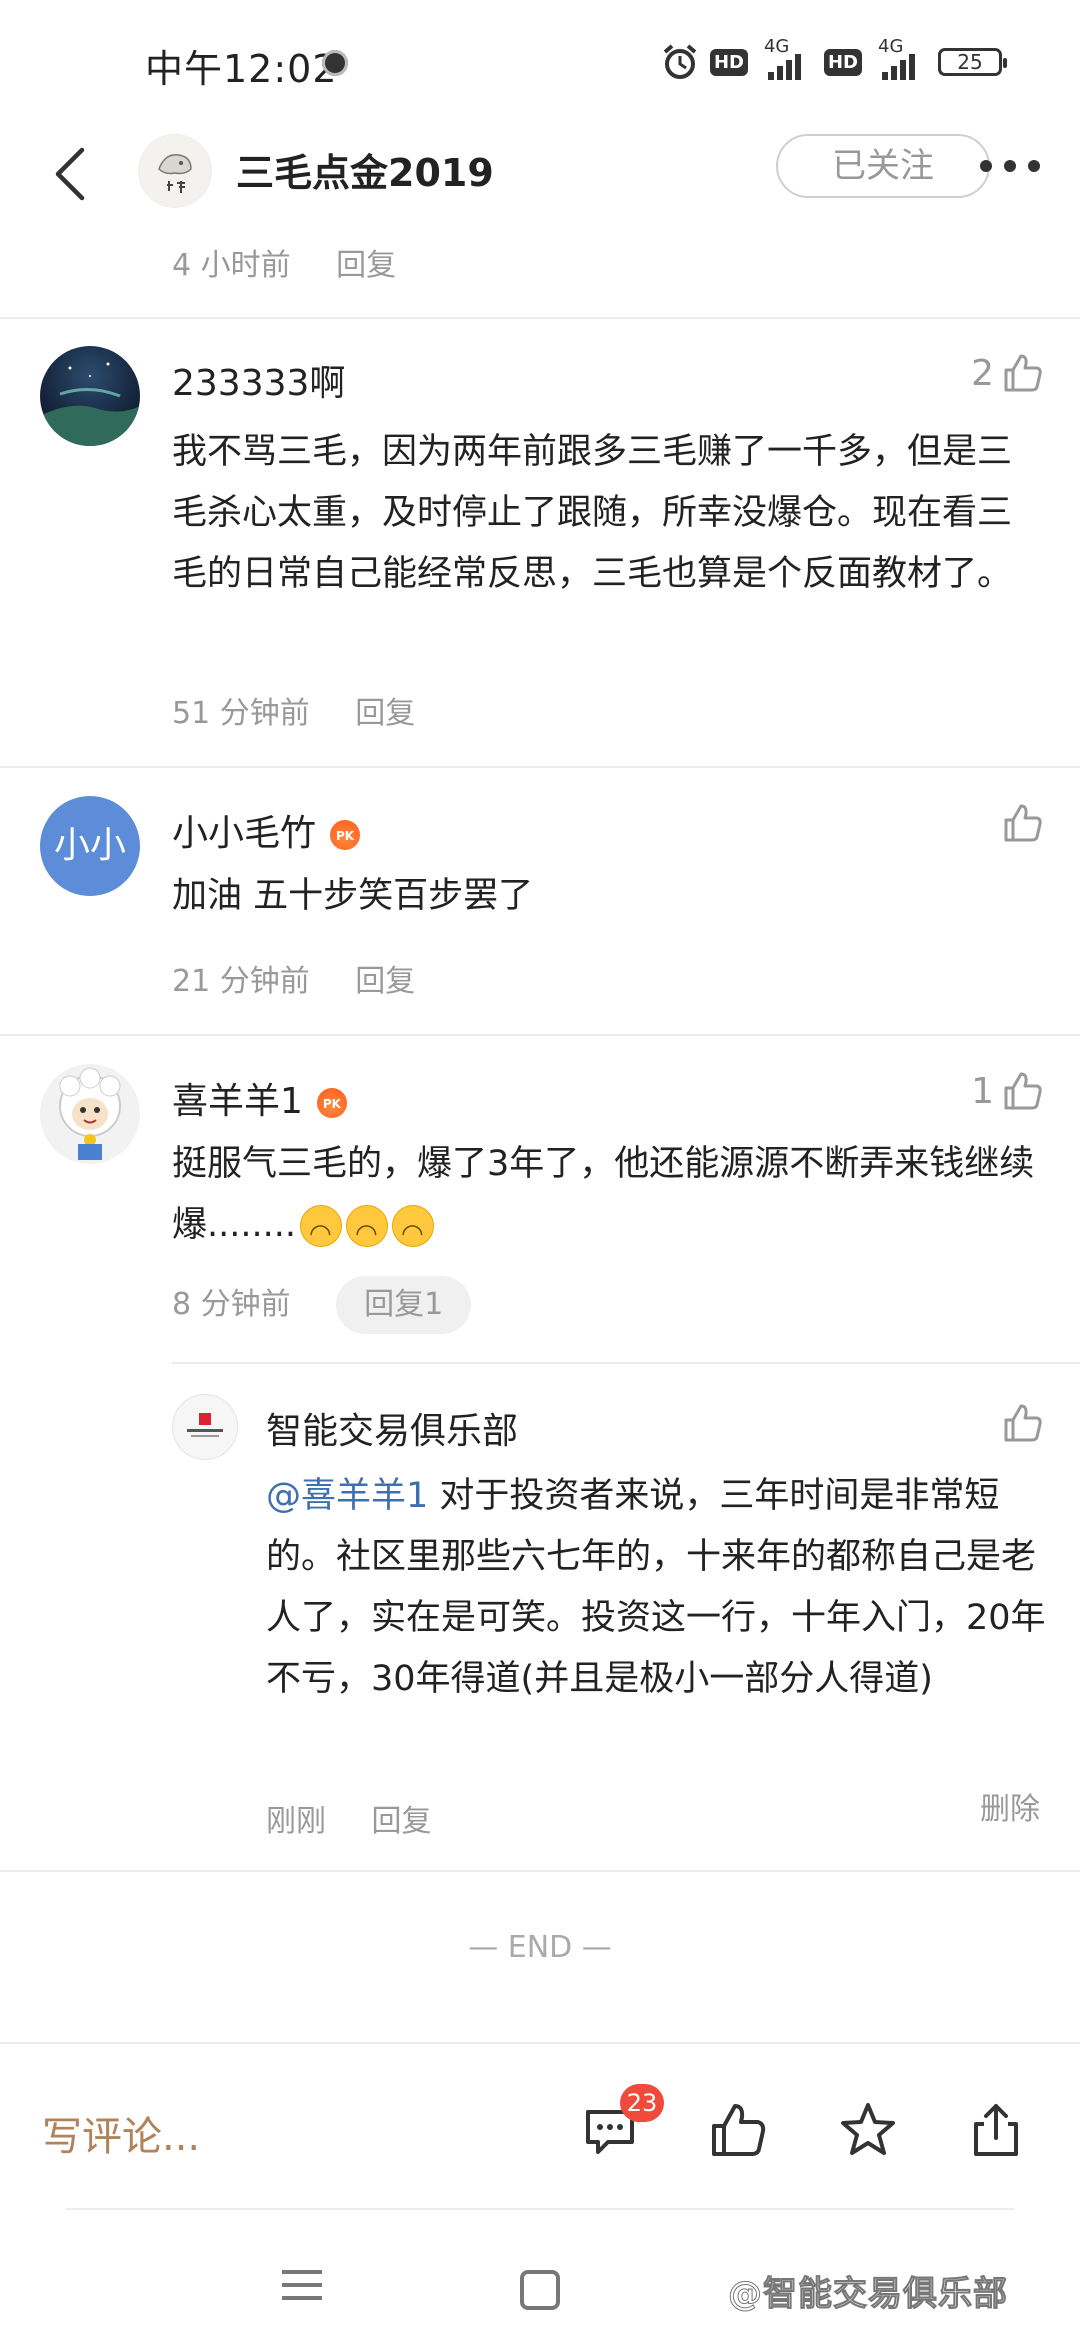 This screenshot has height=2340, width=1080. What do you see at coordinates (347, 1496) in the screenshot?
I see `mention-link: @喜羊羊1` at bounding box center [347, 1496].